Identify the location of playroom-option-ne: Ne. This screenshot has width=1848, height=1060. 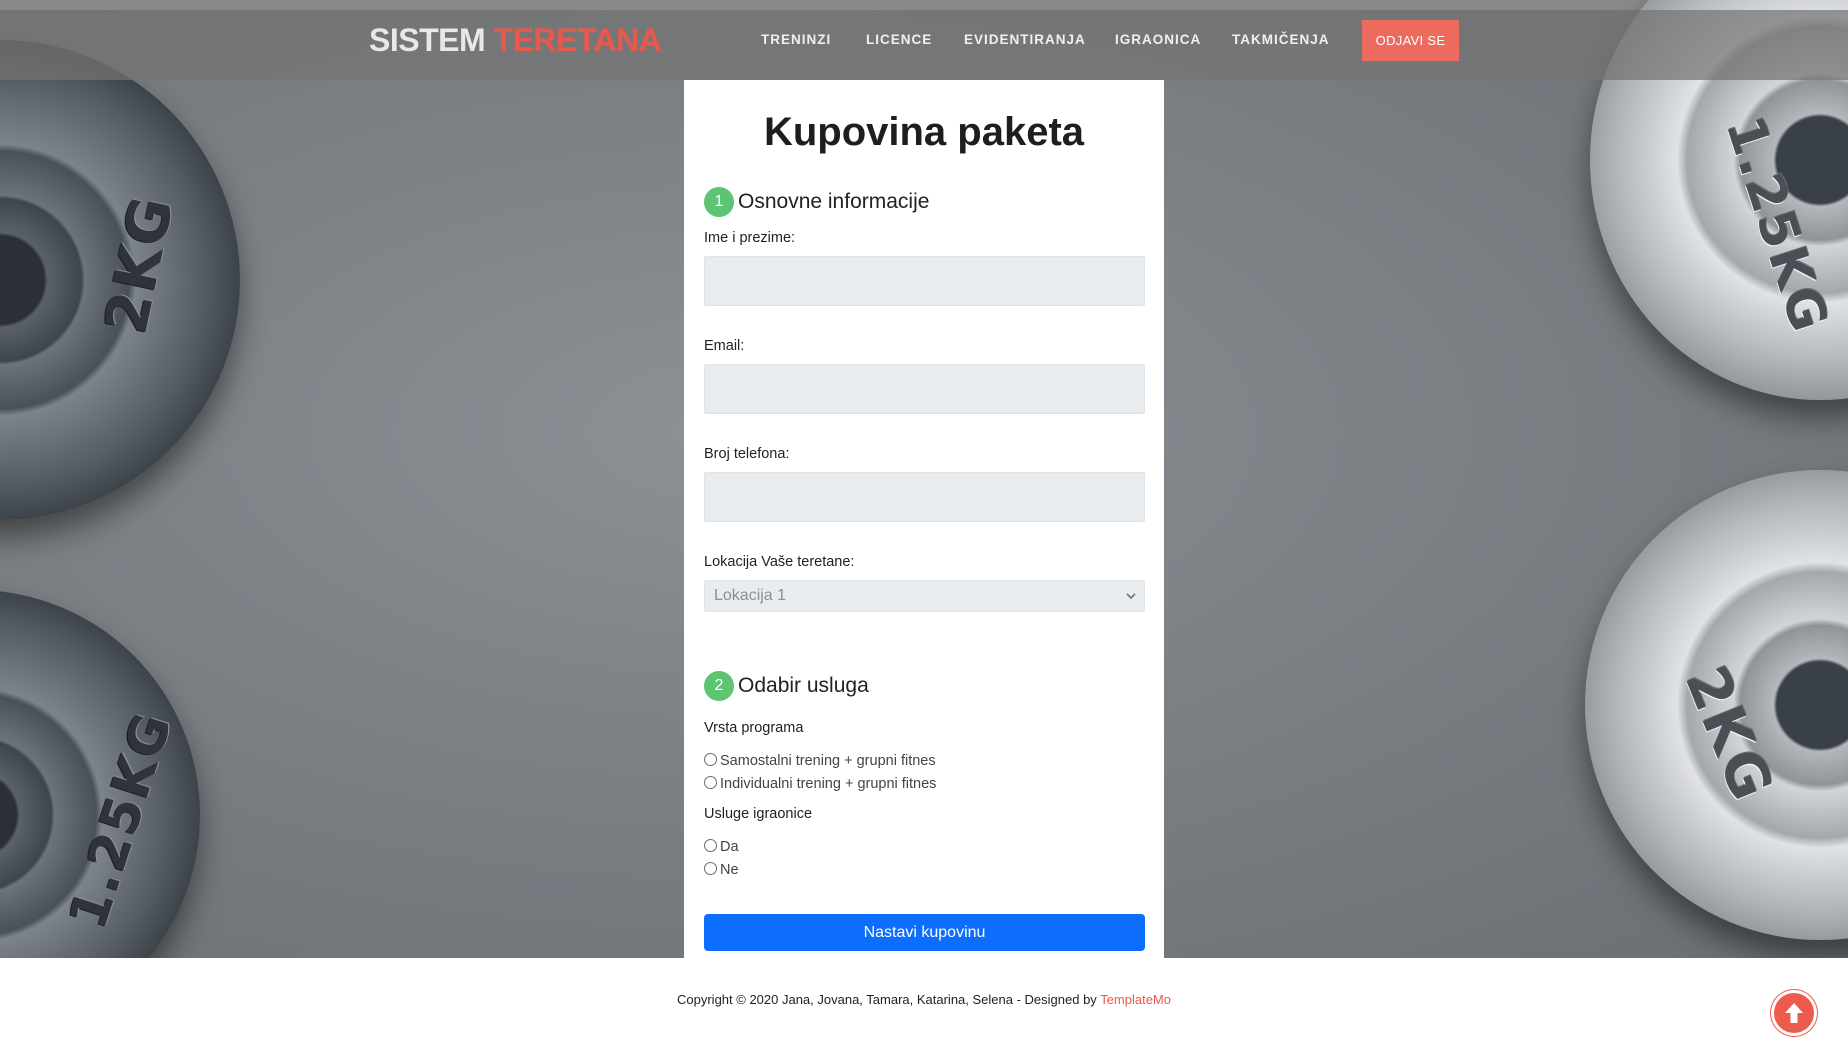
(721, 870).